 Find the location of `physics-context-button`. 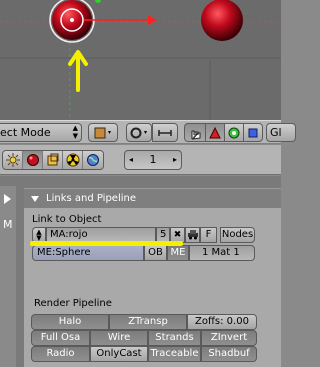

physics-context-button is located at coordinates (73, 160).